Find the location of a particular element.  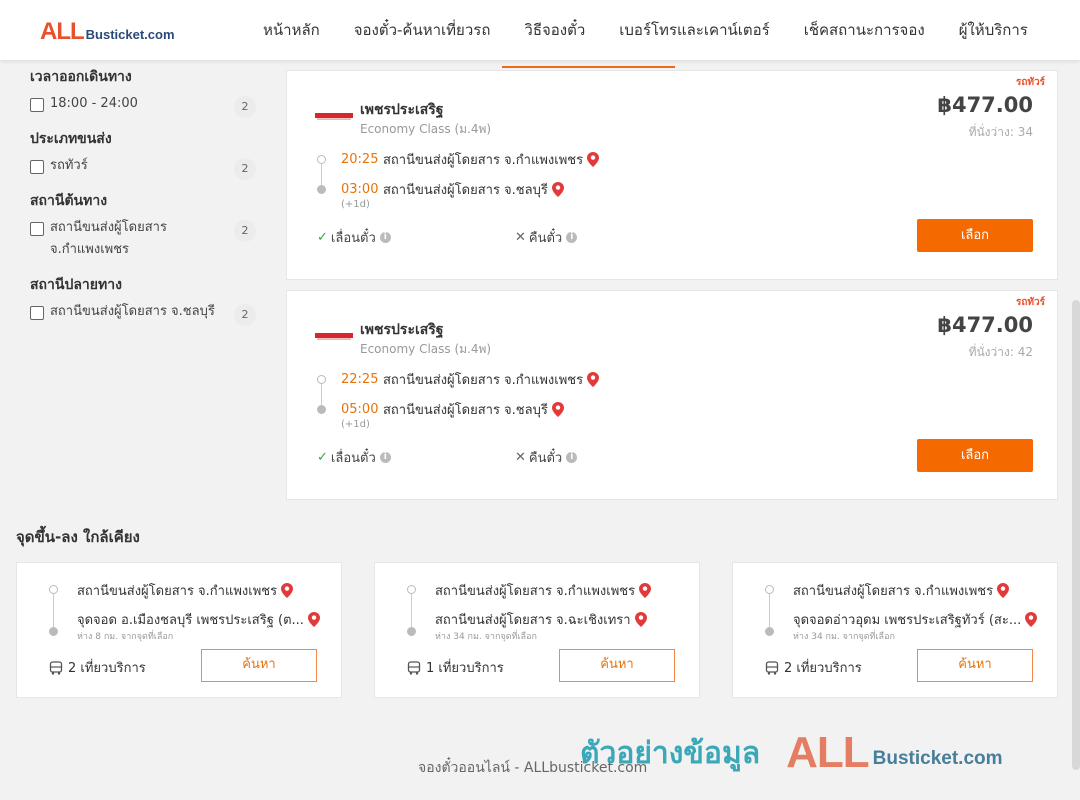

filter-option-label: สถานีขนส่งผู้โดยสาร จ.ชลบุรี is located at coordinates (132, 311).